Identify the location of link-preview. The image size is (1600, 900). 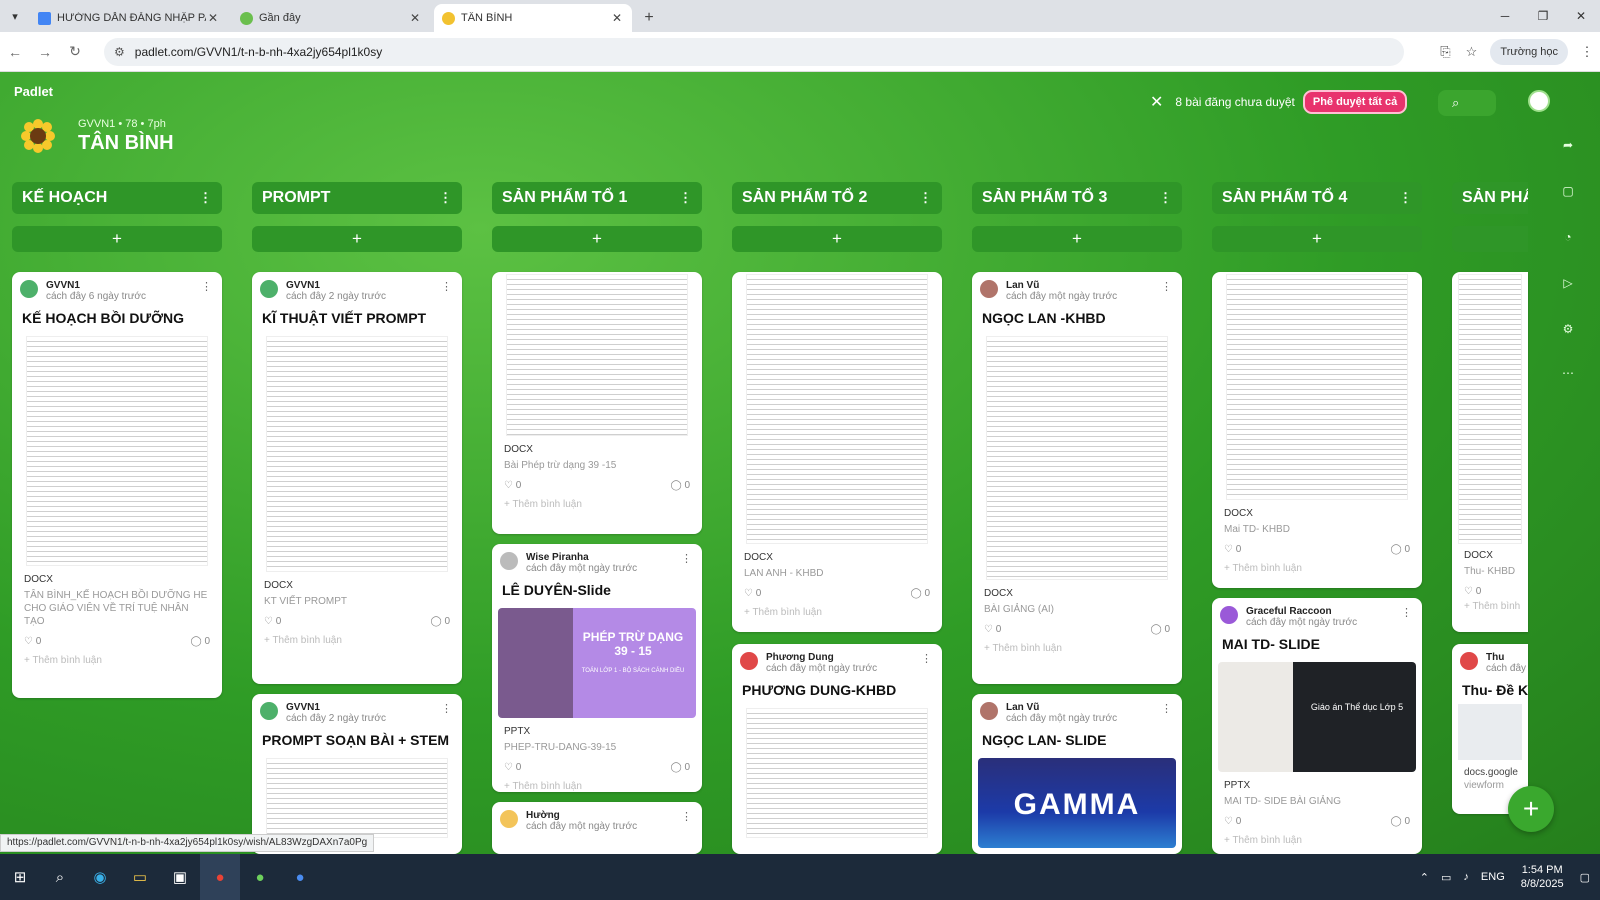
(1490, 732).